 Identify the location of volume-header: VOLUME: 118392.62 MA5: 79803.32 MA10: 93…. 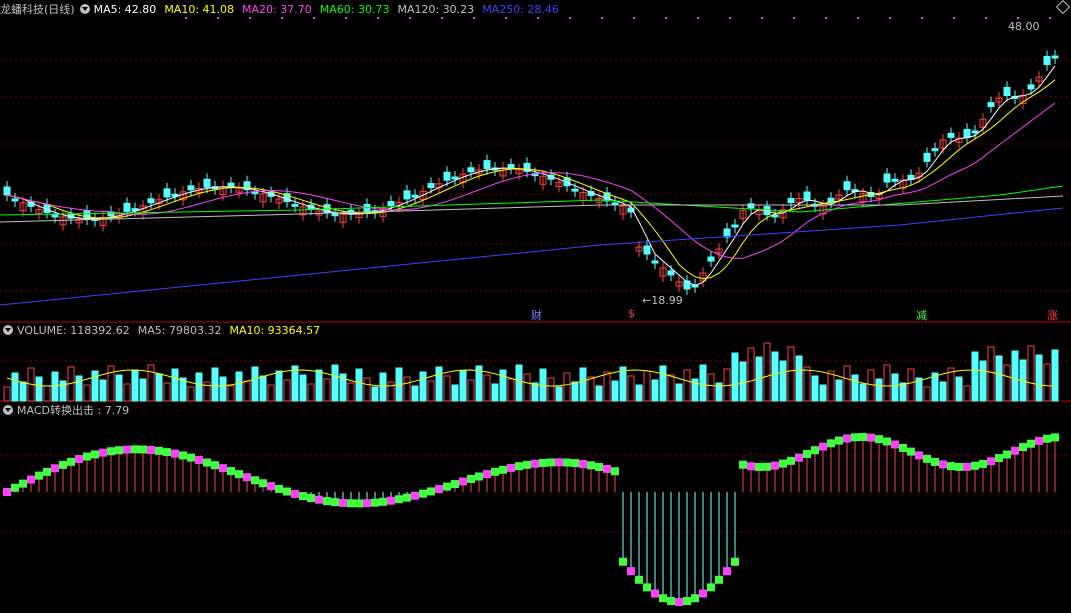
(164, 330).